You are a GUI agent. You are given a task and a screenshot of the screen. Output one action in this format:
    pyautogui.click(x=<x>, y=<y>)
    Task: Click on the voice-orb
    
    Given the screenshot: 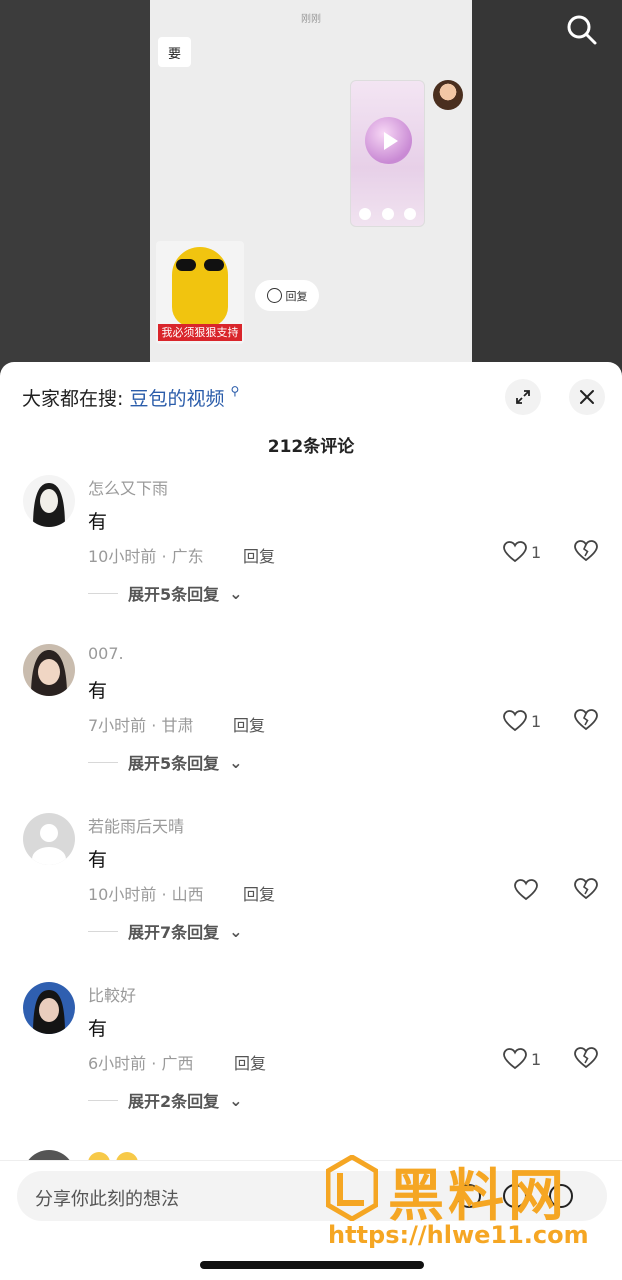 What is the action you would take?
    pyautogui.click(x=388, y=140)
    